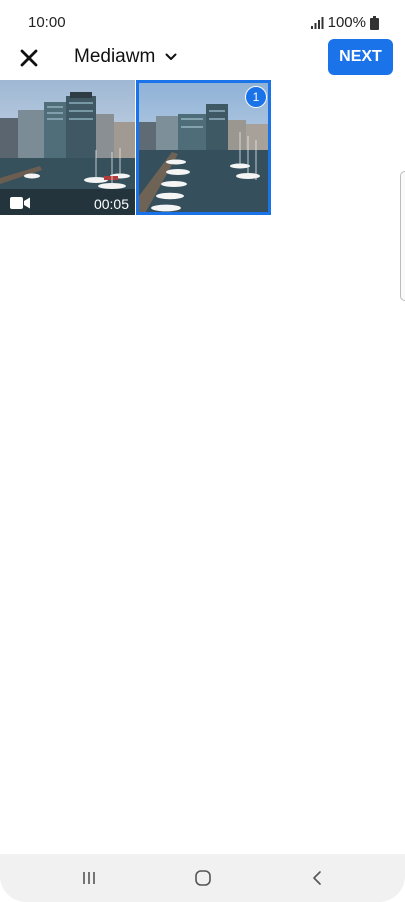  I want to click on battery-percentage: 100%, so click(346, 22).